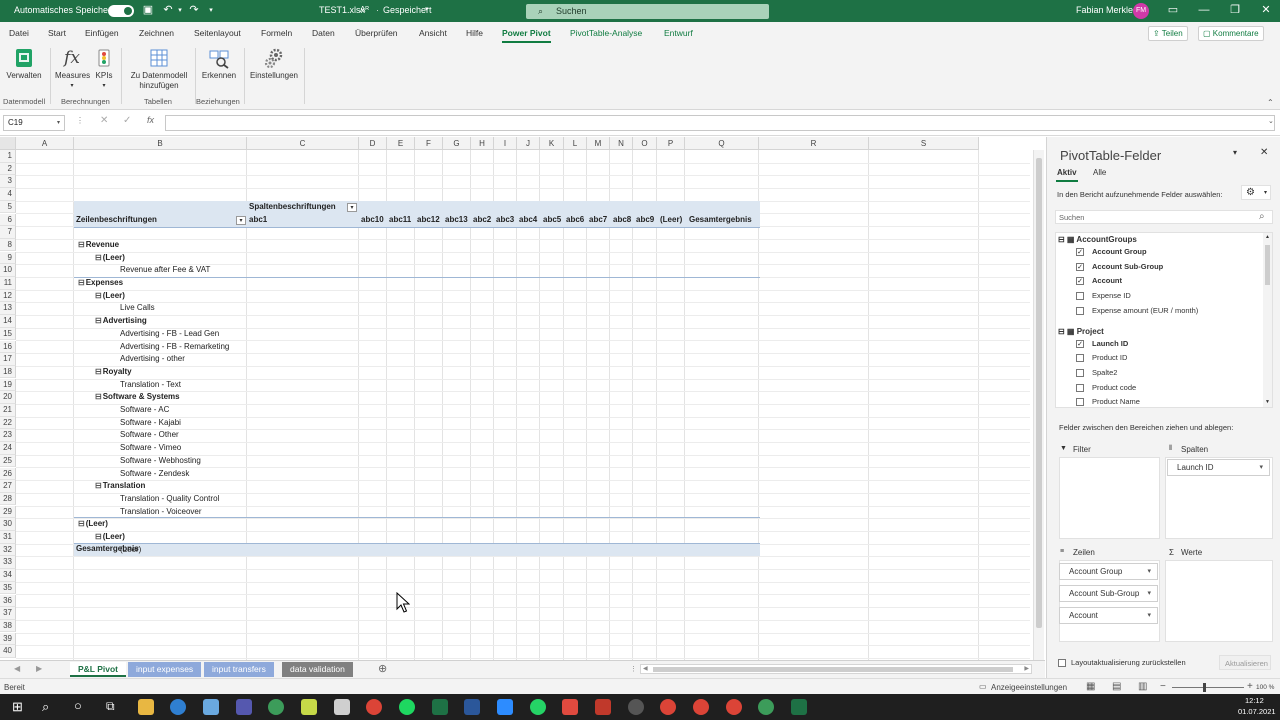 The width and height of the screenshot is (1280, 720). Describe the element at coordinates (144, 410) in the screenshot. I see `pivot-account-row: Software - AC` at that location.